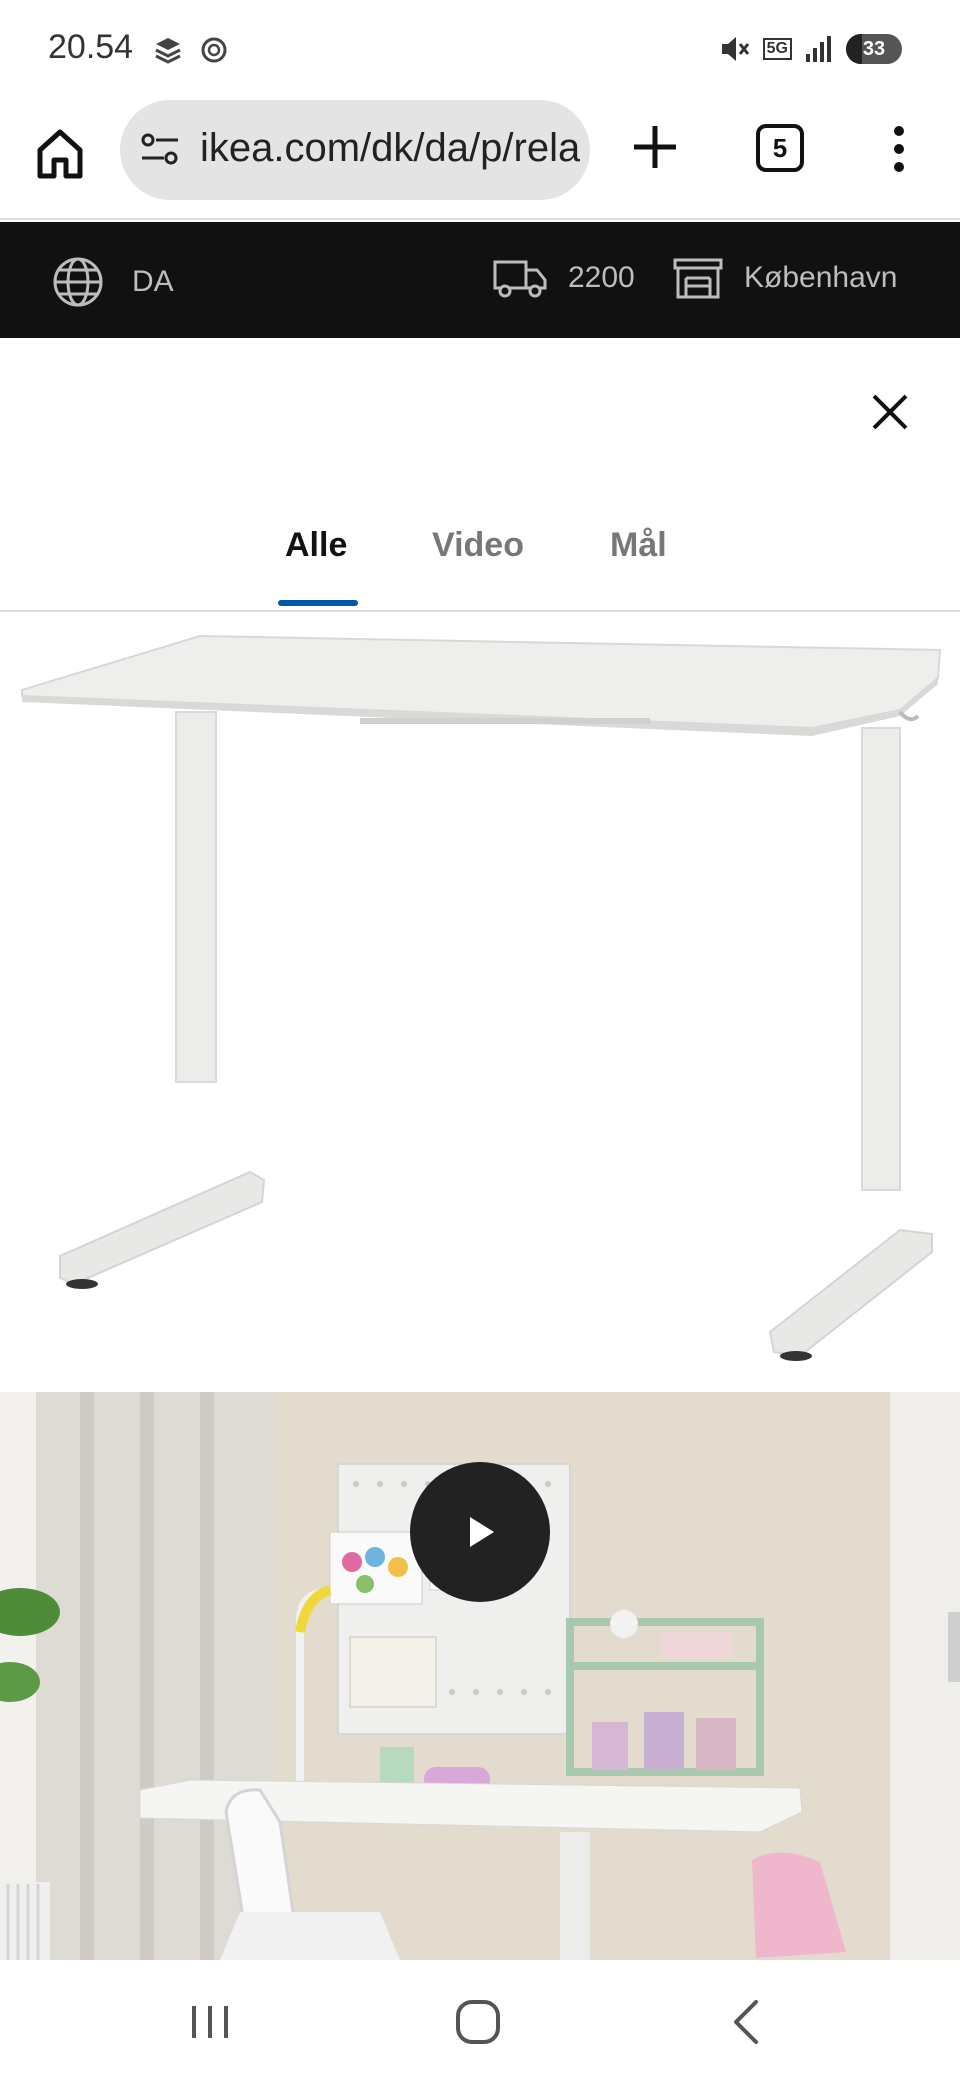 The image size is (960, 2080). What do you see at coordinates (655, 147) in the screenshot?
I see `new-tab-icon` at bounding box center [655, 147].